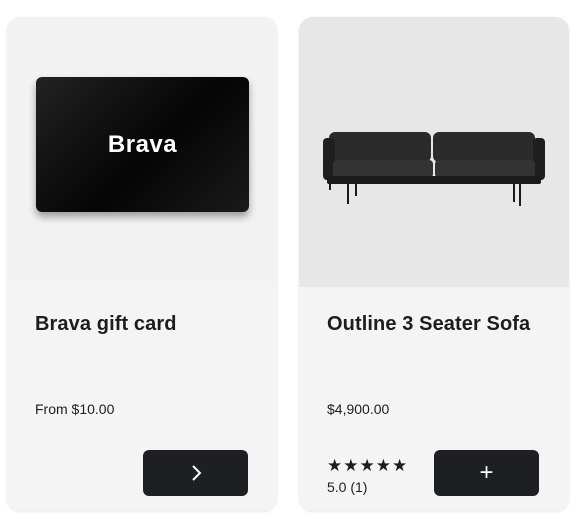 The width and height of the screenshot is (579, 530). What do you see at coordinates (368, 465) in the screenshot?
I see `rating-stars: ★★★★★` at bounding box center [368, 465].